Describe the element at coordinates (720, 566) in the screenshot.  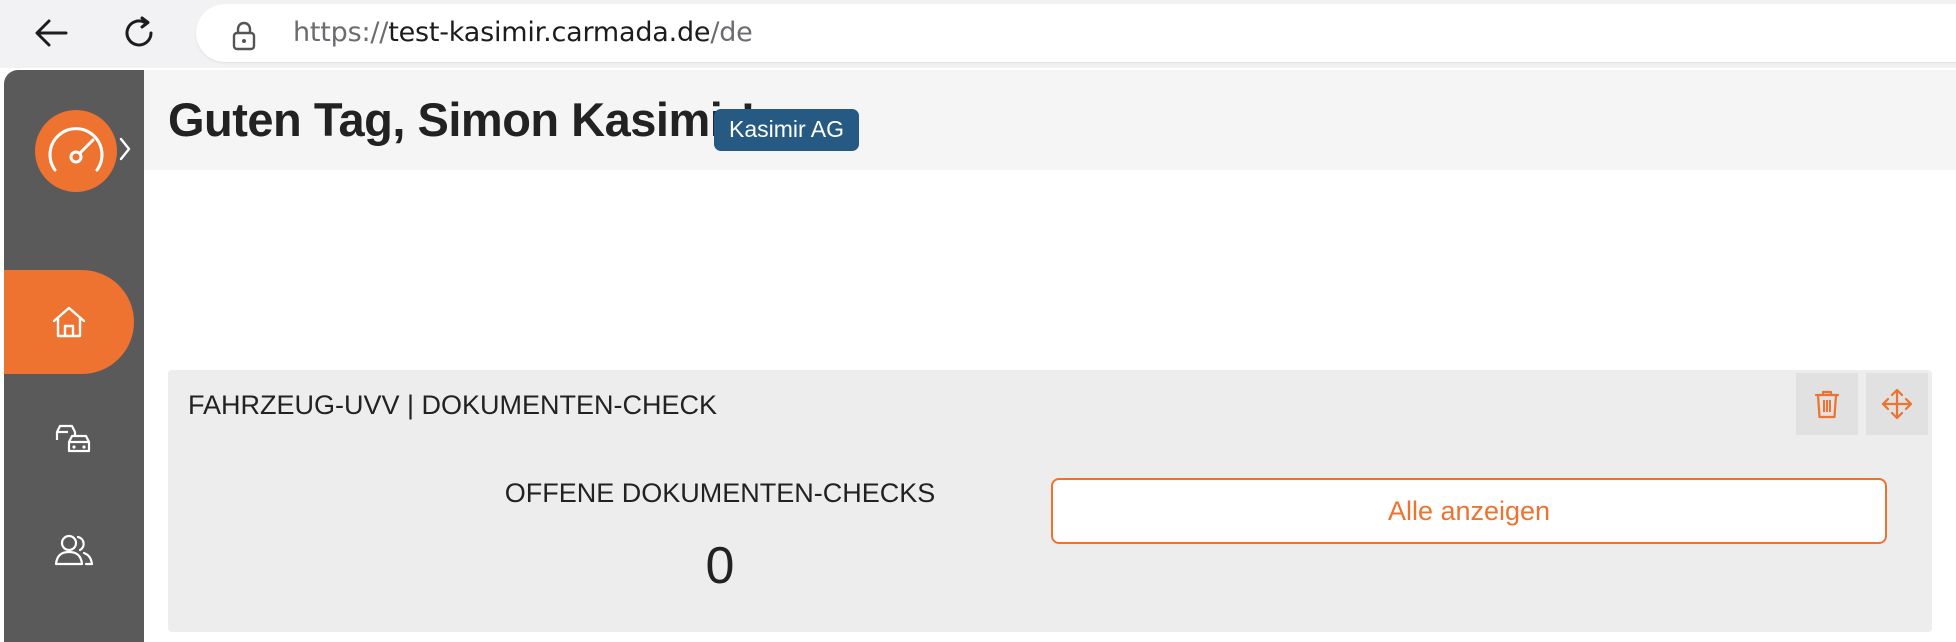
I see `open-checks-count: 0` at that location.